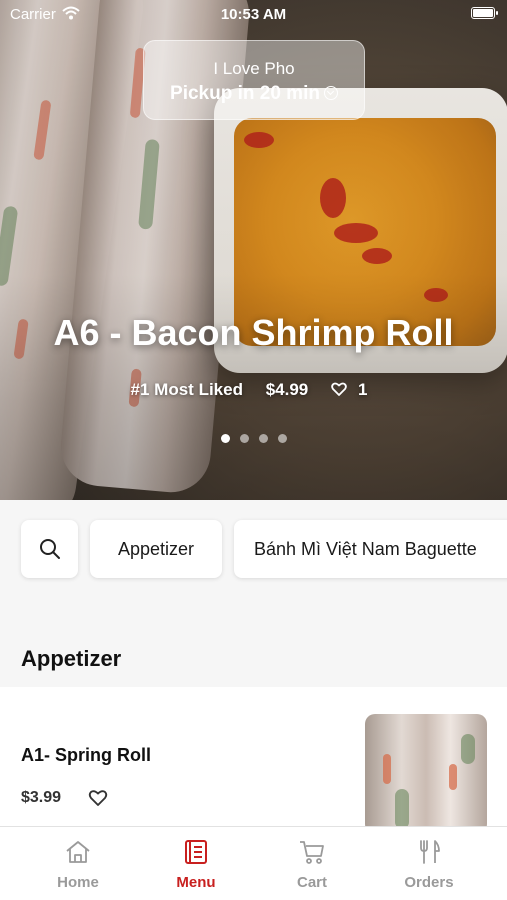 This screenshot has width=507, height=900. What do you see at coordinates (78, 852) in the screenshot?
I see `home-icon` at bounding box center [78, 852].